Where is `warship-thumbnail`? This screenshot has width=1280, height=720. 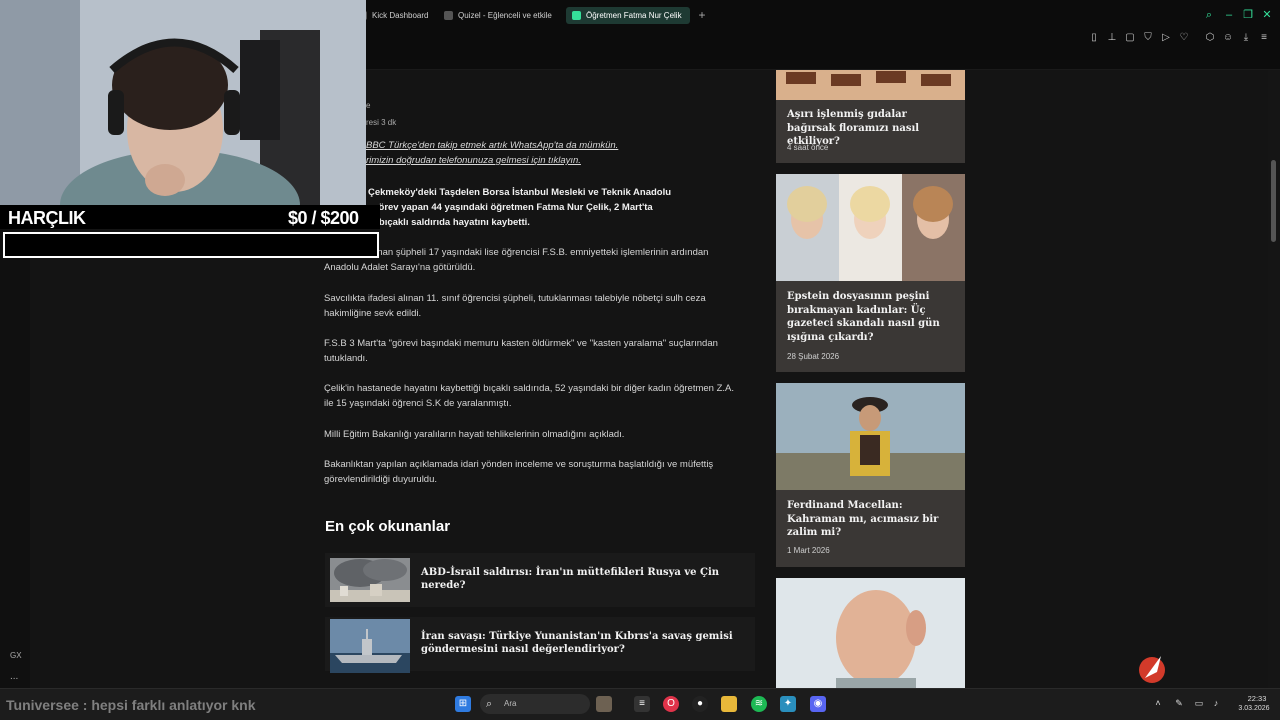 warship-thumbnail is located at coordinates (370, 646).